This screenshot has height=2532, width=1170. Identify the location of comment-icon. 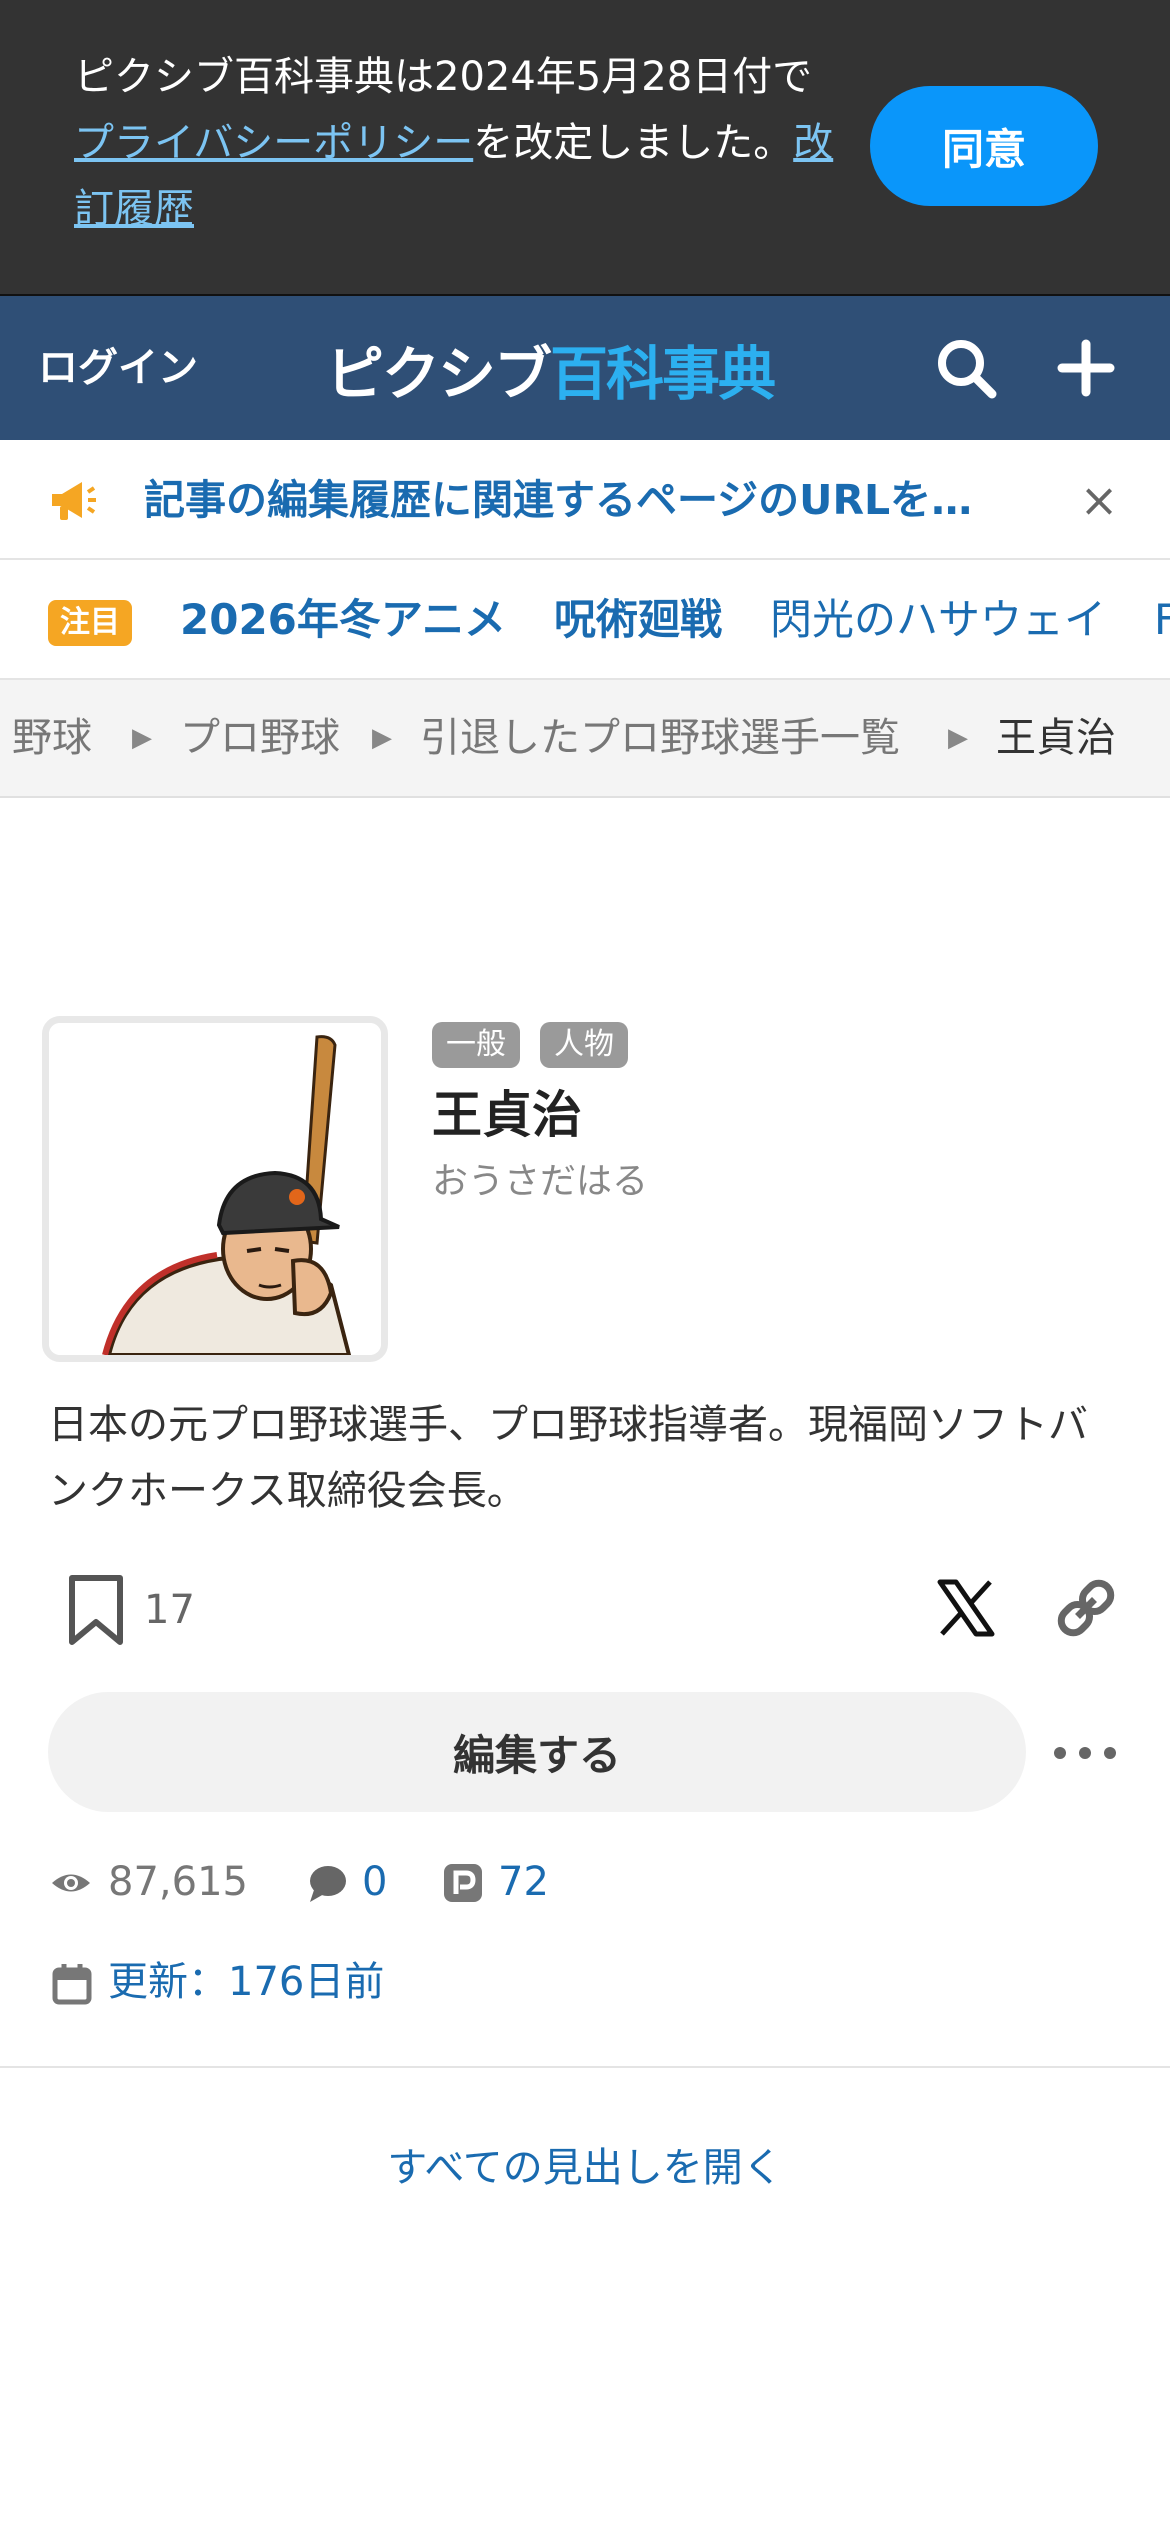
(327, 1883).